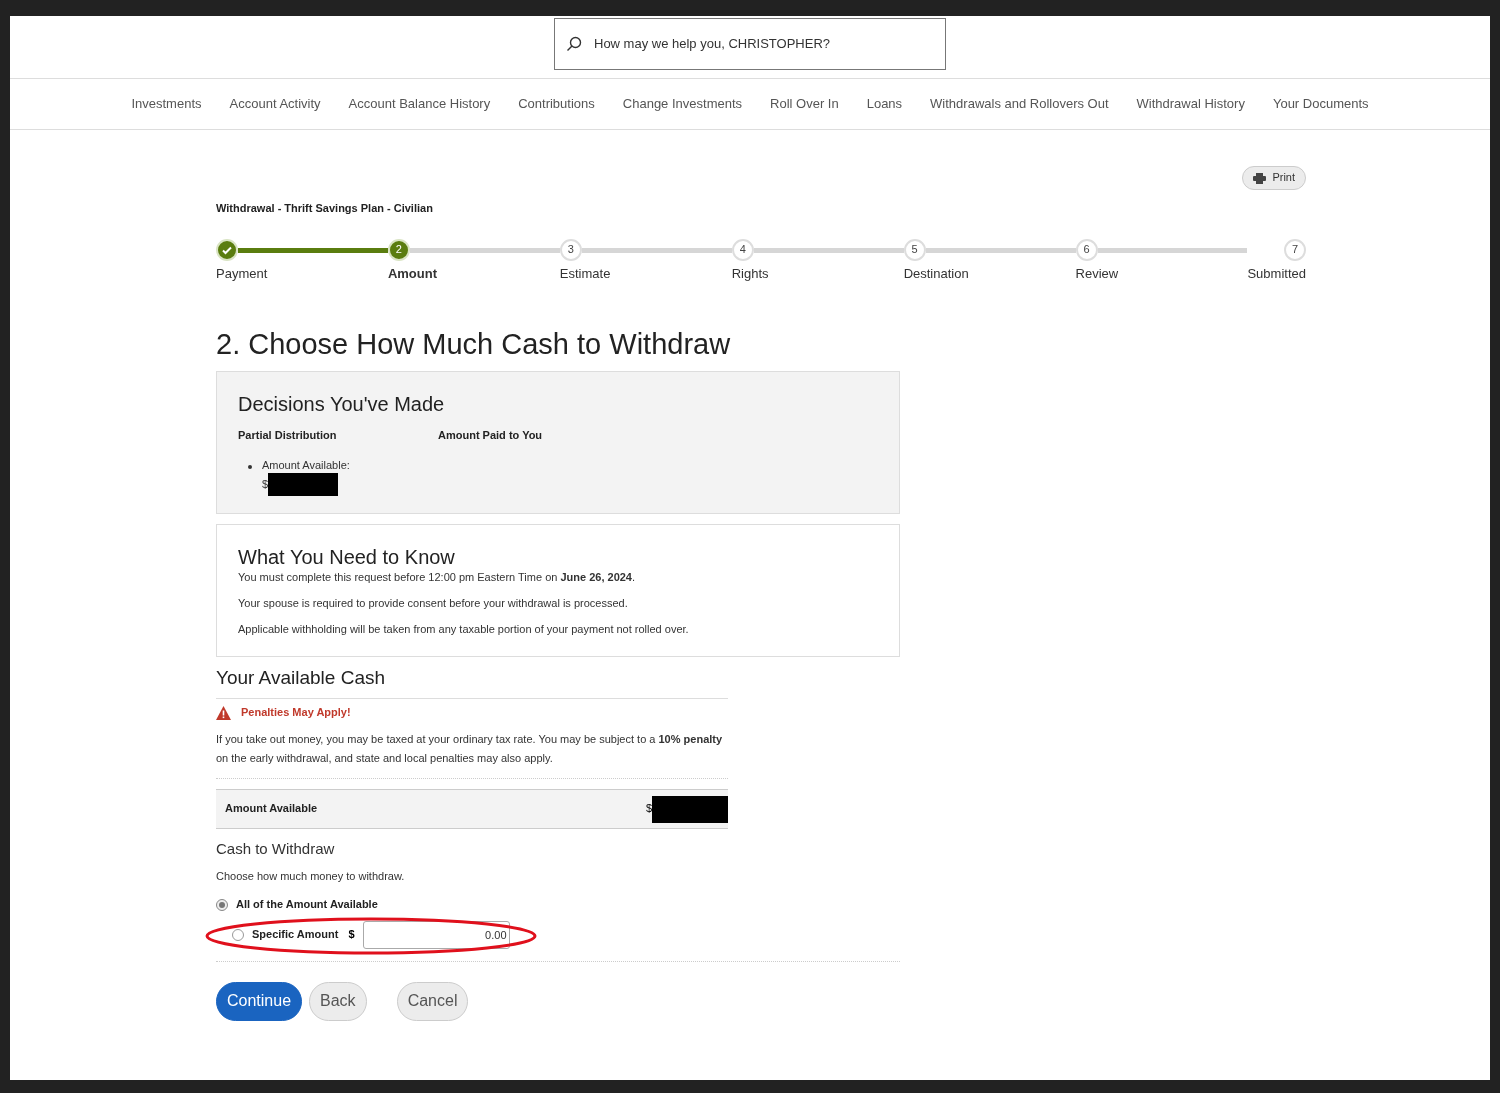  Describe the element at coordinates (437, 578) in the screenshot. I see `info-text: You must complete this request before 12:00 pm Eastern Time on June 26, 2024.` at that location.